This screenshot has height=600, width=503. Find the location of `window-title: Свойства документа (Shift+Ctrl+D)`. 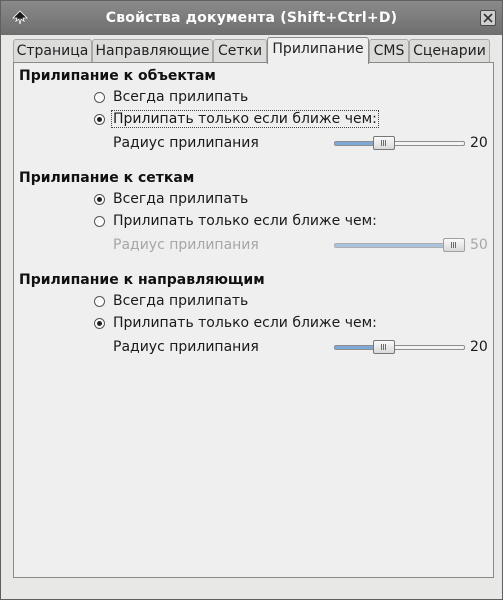

window-title: Свойства документа (Shift+Ctrl+D) is located at coordinates (251, 18).